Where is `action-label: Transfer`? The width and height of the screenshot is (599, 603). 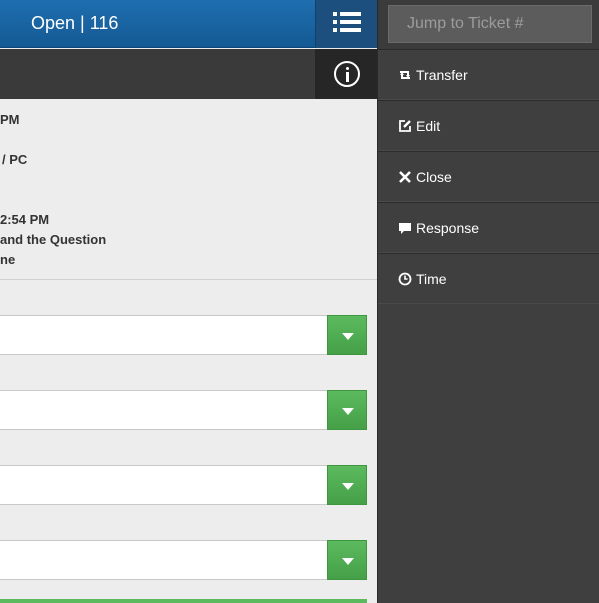 action-label: Transfer is located at coordinates (442, 75).